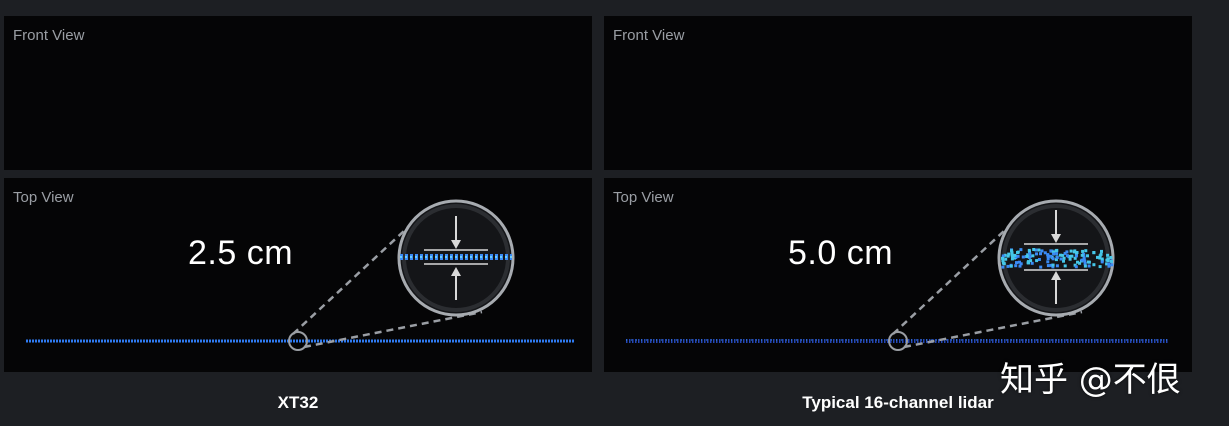  What do you see at coordinates (1090, 380) in the screenshot?
I see `watermark: 知乎 @不佷` at bounding box center [1090, 380].